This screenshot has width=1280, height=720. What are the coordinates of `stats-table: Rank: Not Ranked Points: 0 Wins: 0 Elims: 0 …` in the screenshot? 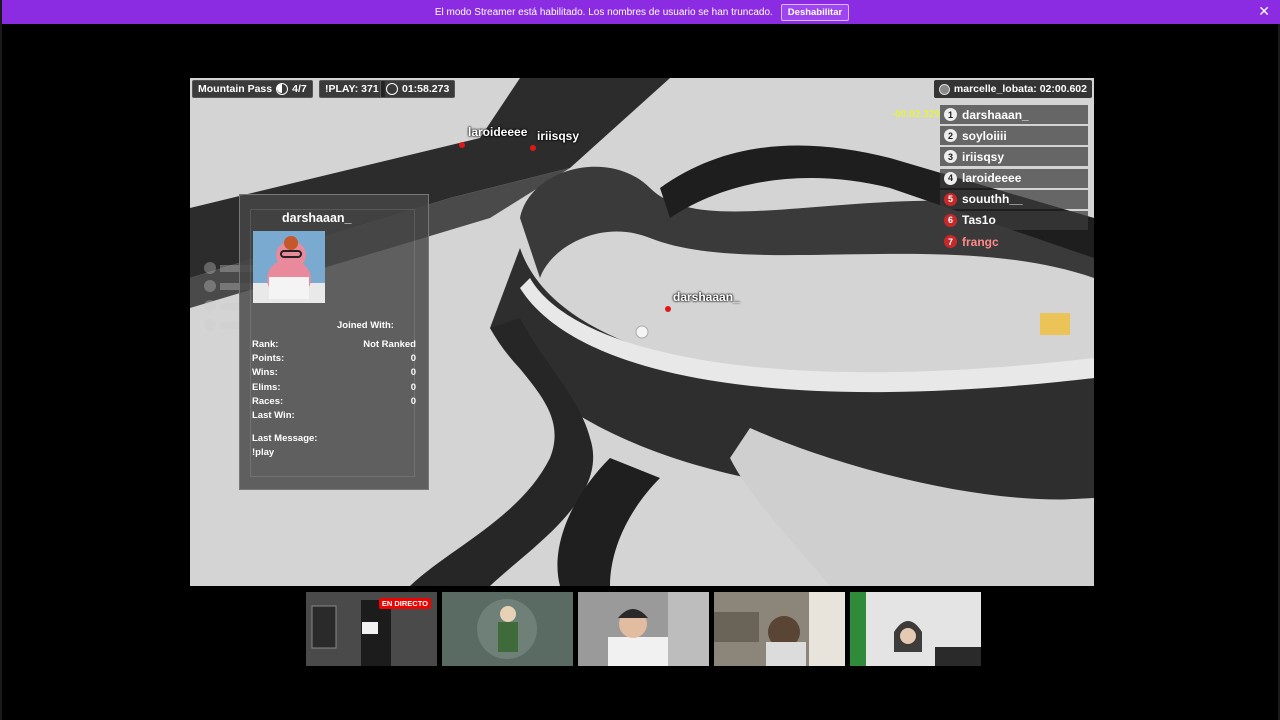 It's located at (334, 381).